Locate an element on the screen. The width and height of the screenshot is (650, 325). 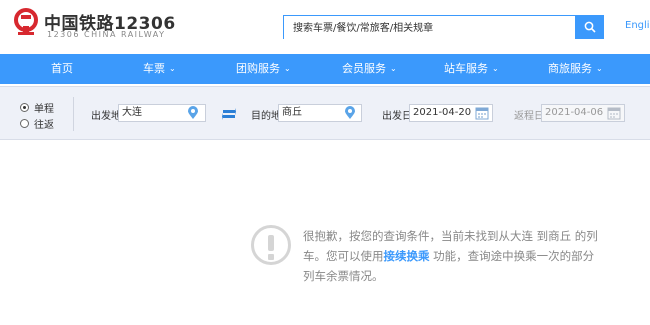
radio-label: 往返 is located at coordinates (44, 125).